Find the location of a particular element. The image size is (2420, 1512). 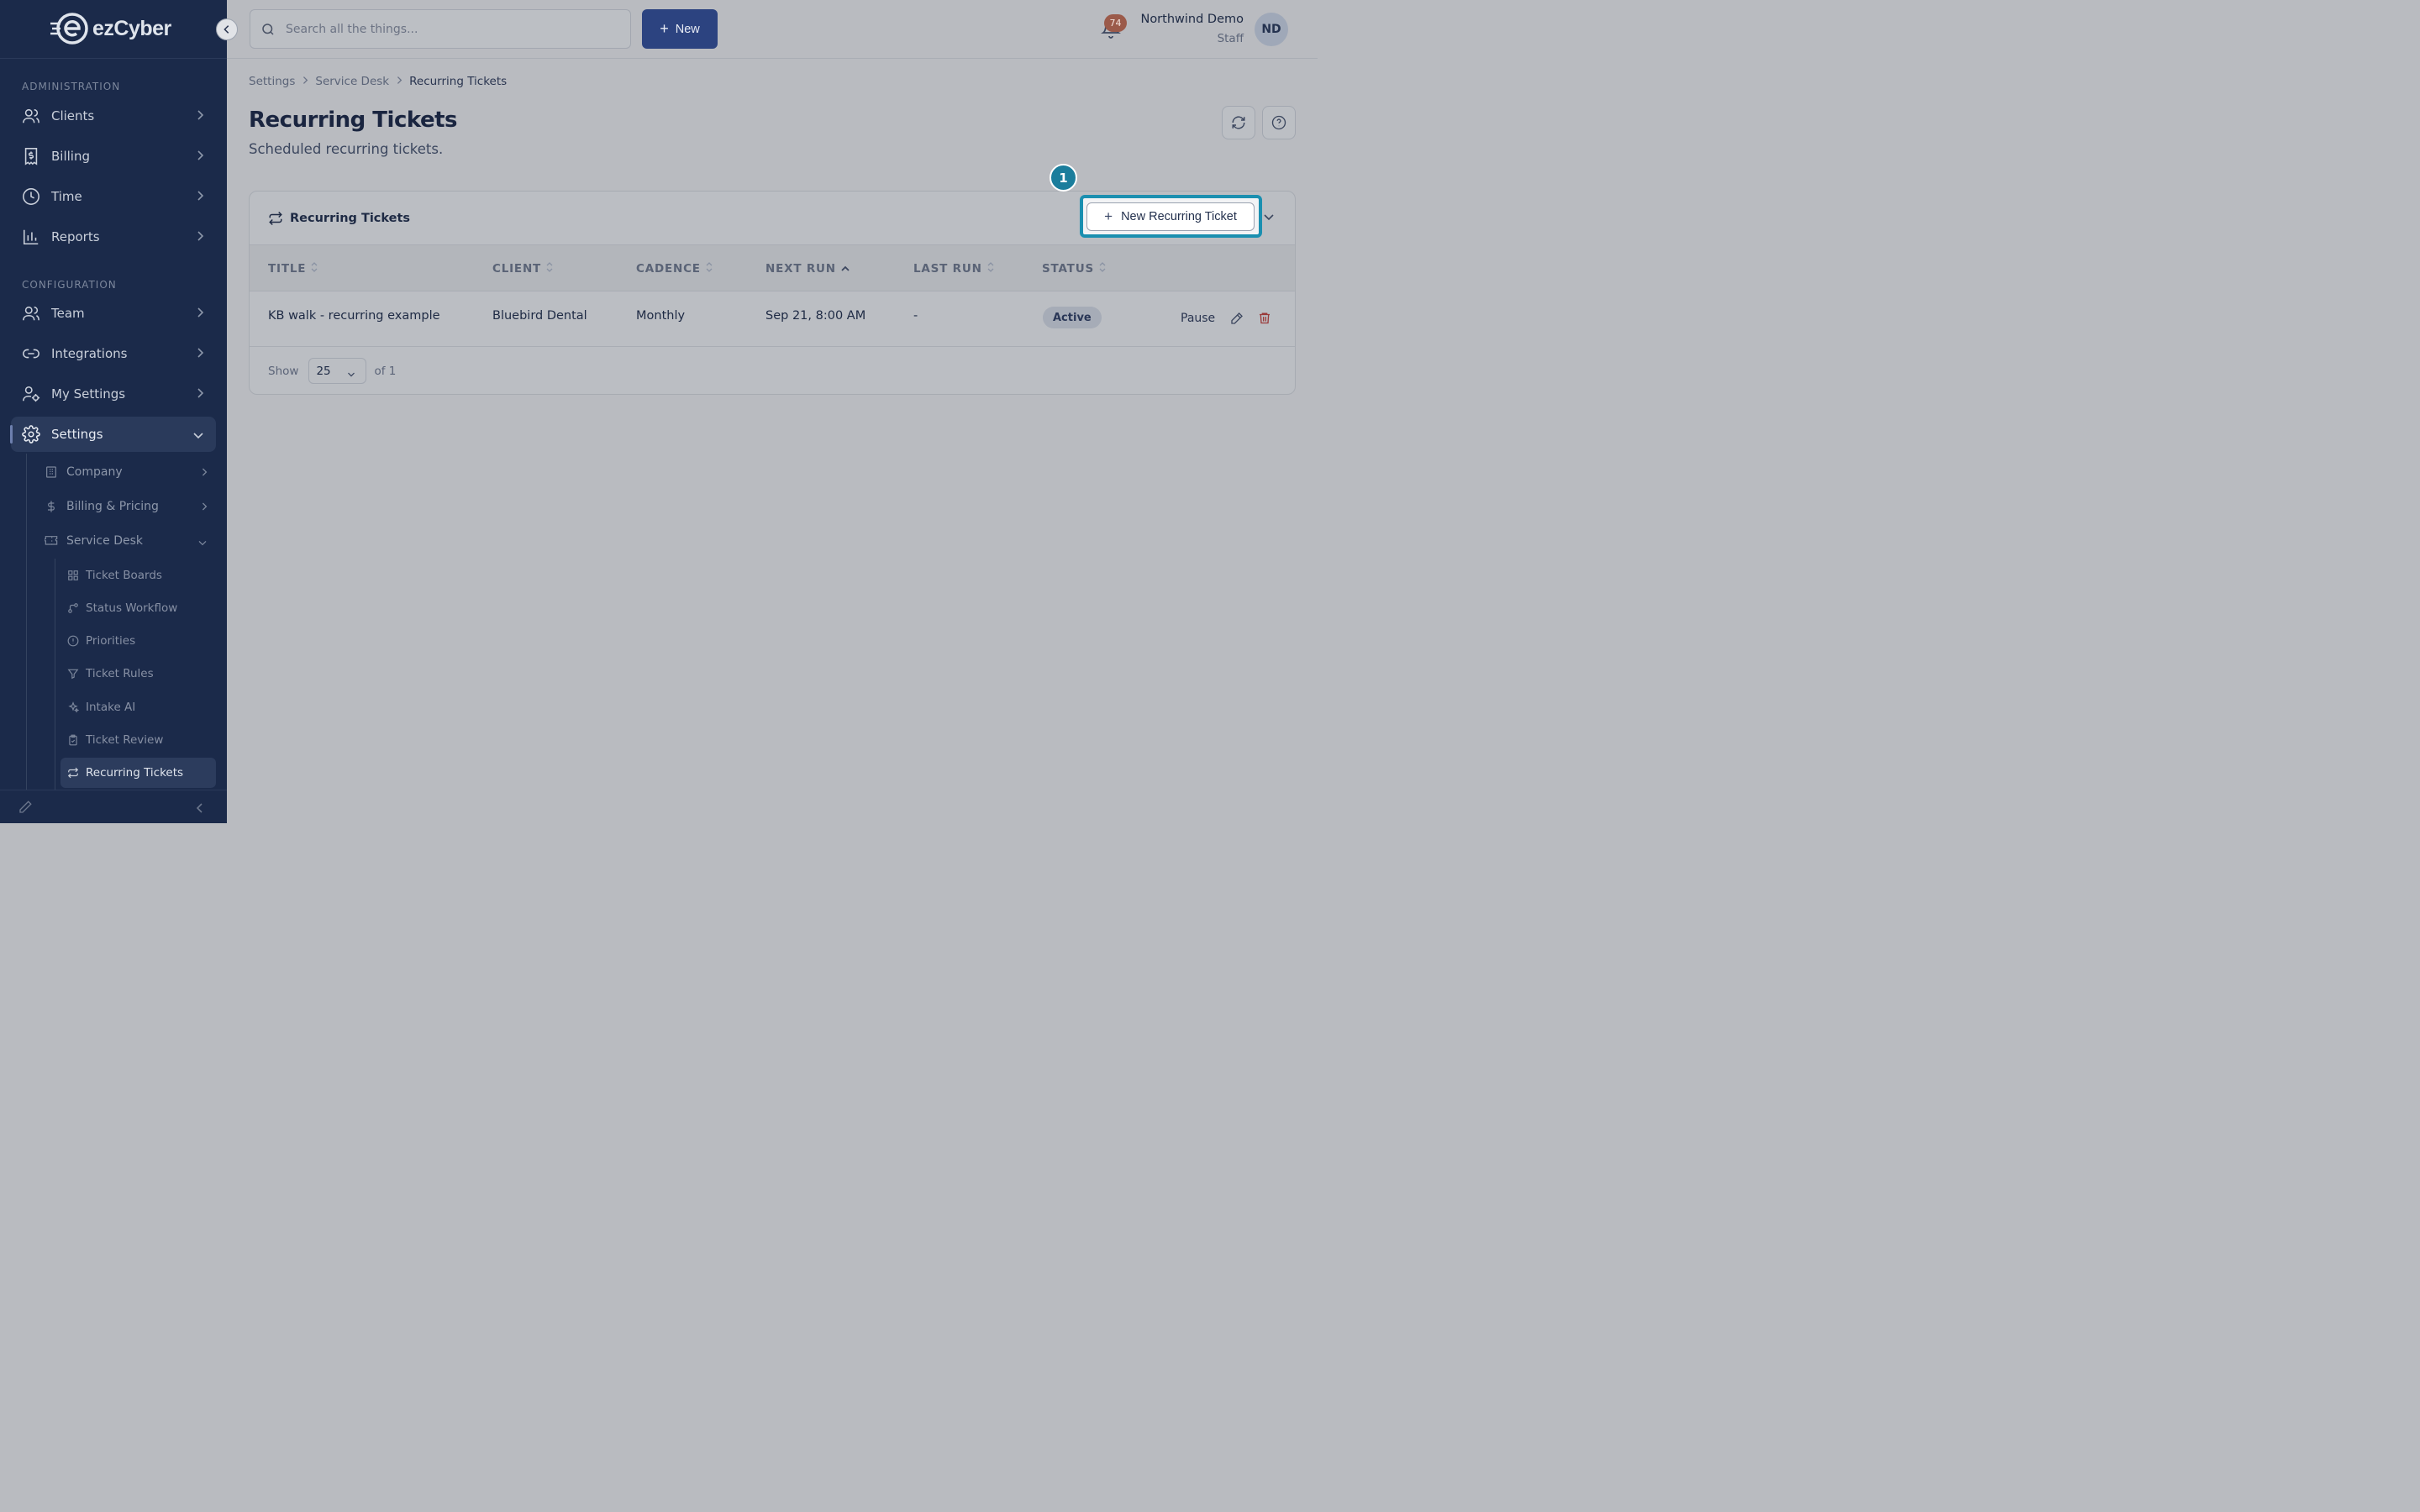

sidebar-collapse-button is located at coordinates (227, 29).